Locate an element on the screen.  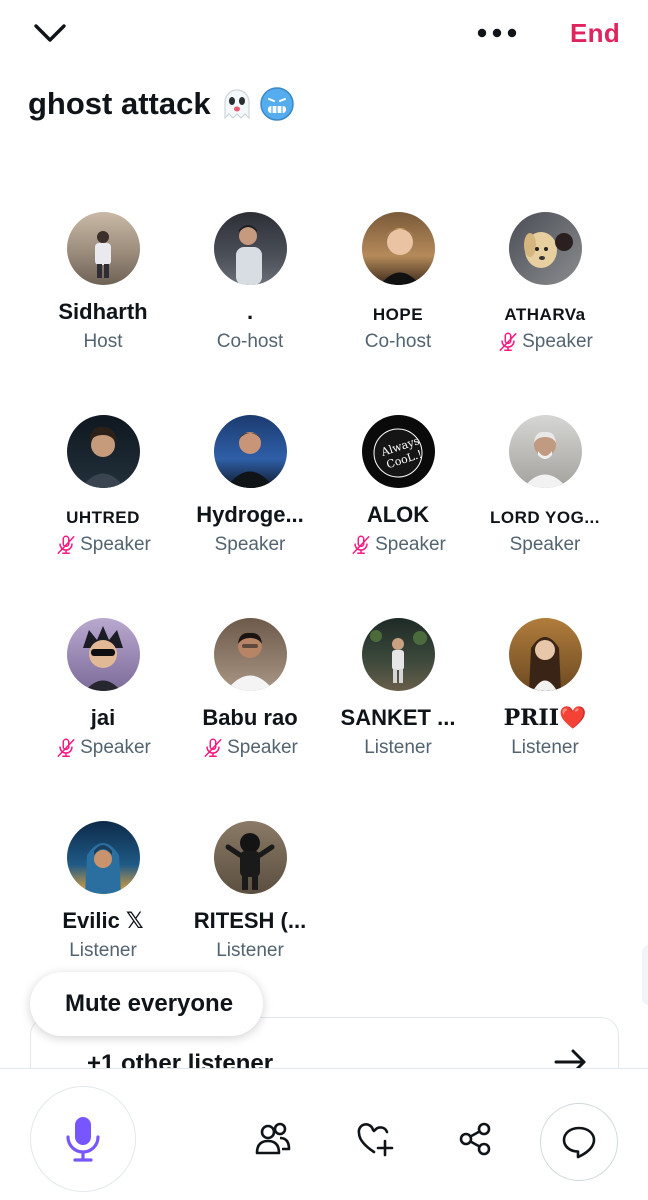
participant-tile: Evilic 𝕏 Listener is located at coordinates (103, 888).